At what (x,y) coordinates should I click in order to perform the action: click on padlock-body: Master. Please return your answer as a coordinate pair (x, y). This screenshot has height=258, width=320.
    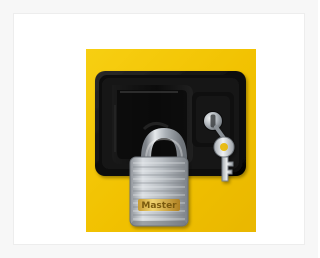
    Looking at the image, I should click on (159, 191).